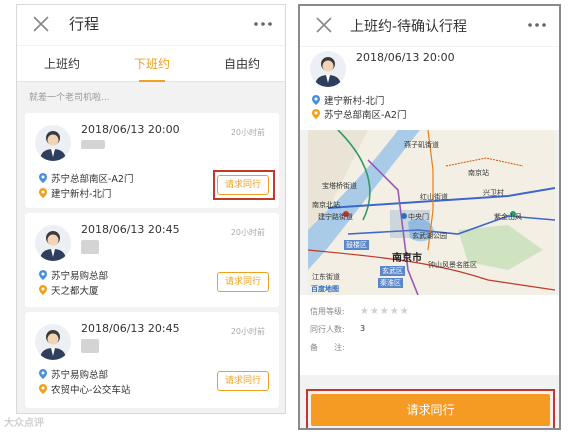 The width and height of the screenshot is (585, 434). I want to click on page-title: 上班约-待确认行程, so click(409, 27).